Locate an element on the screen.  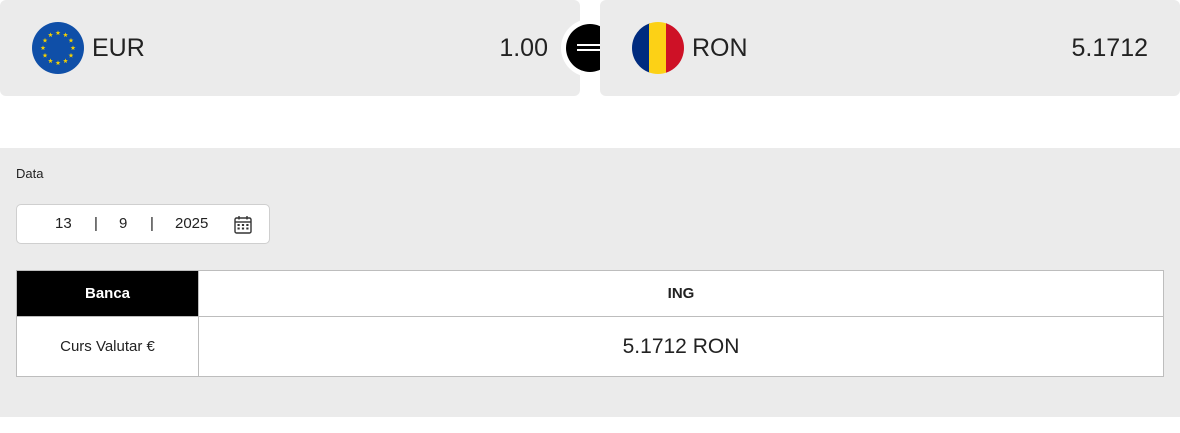
rate-label-cell: Curs Valutar € is located at coordinates (107, 346).